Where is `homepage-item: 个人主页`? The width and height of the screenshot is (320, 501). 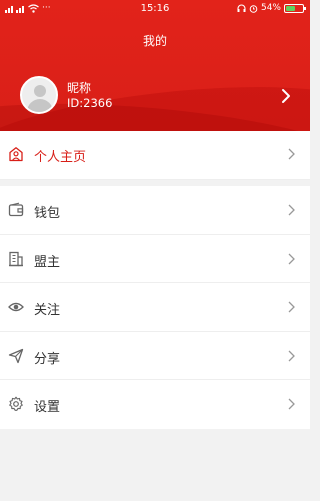
homepage-item: 个人主页 is located at coordinates (155, 155).